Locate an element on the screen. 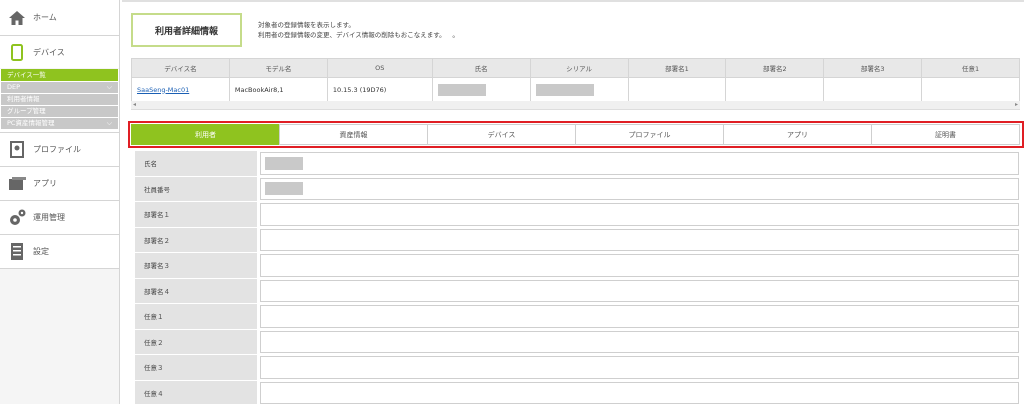 The width and height of the screenshot is (1024, 404). optional1-field is located at coordinates (639, 316).